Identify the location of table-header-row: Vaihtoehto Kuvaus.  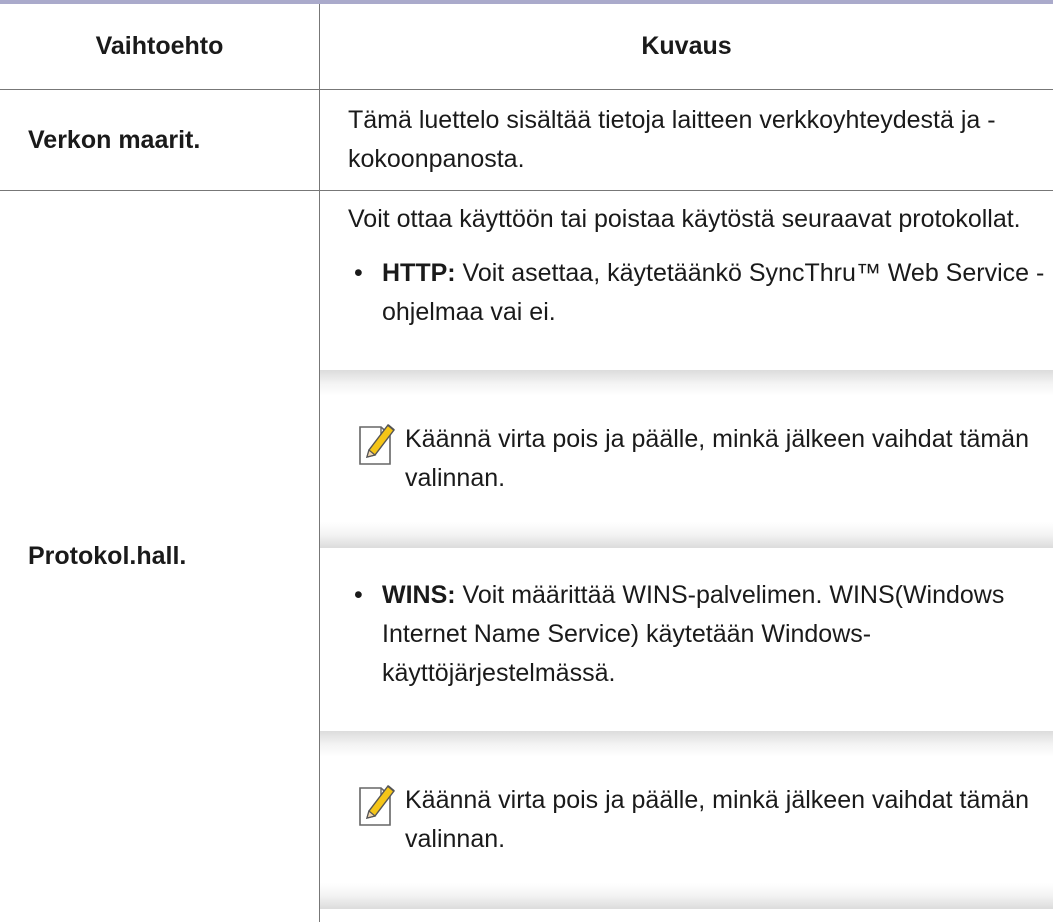
(526, 47).